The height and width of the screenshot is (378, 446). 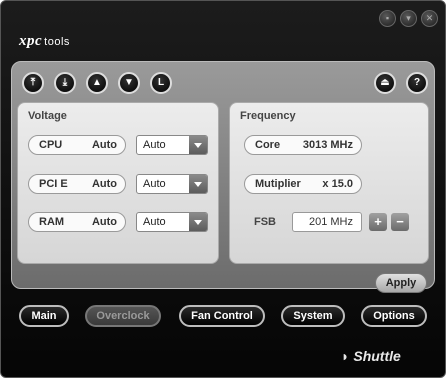 I want to click on multiplier-label: Mutiplier, so click(x=278, y=184).